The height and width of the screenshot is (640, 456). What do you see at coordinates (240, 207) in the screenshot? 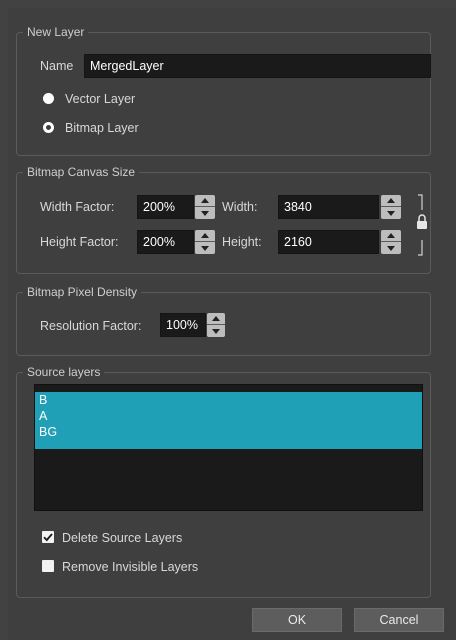
I see `width-label: Width:` at bounding box center [240, 207].